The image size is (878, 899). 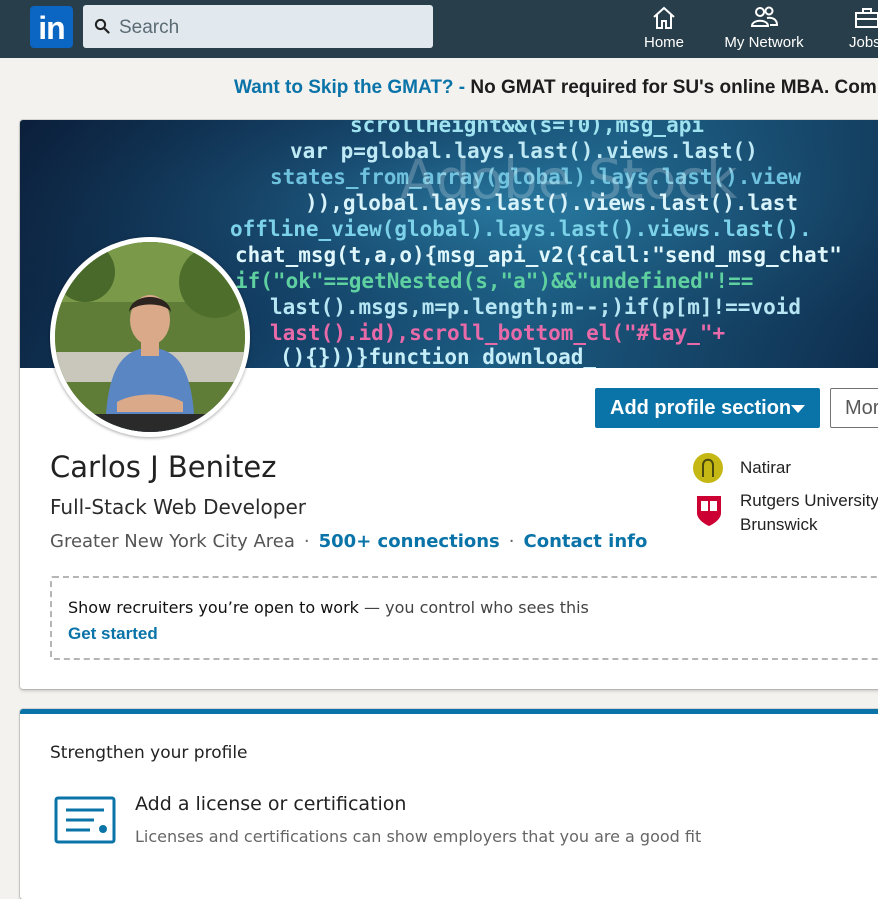 What do you see at coordinates (163, 467) in the screenshot?
I see `profile-name: Carlos J Benitez` at bounding box center [163, 467].